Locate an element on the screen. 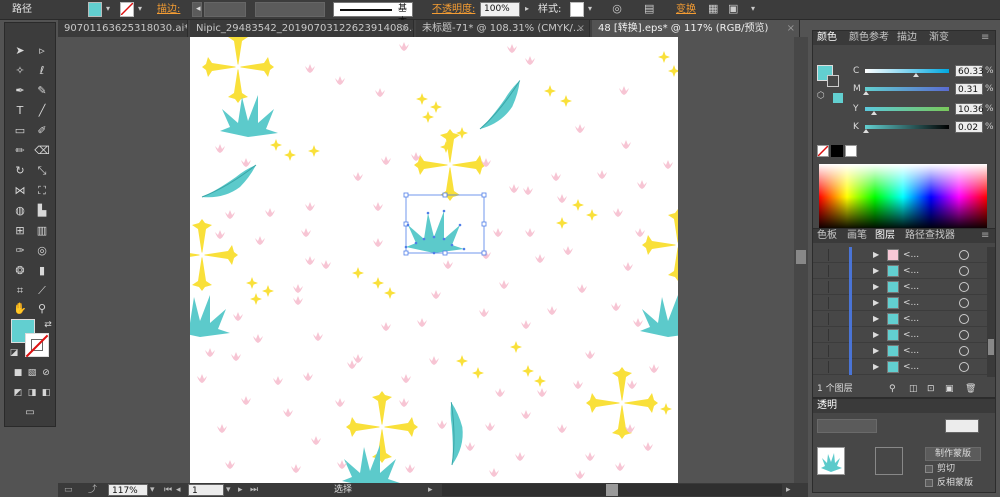 The width and height of the screenshot is (1000, 497). zoom-tool-icon: ⚲ is located at coordinates (42, 309).